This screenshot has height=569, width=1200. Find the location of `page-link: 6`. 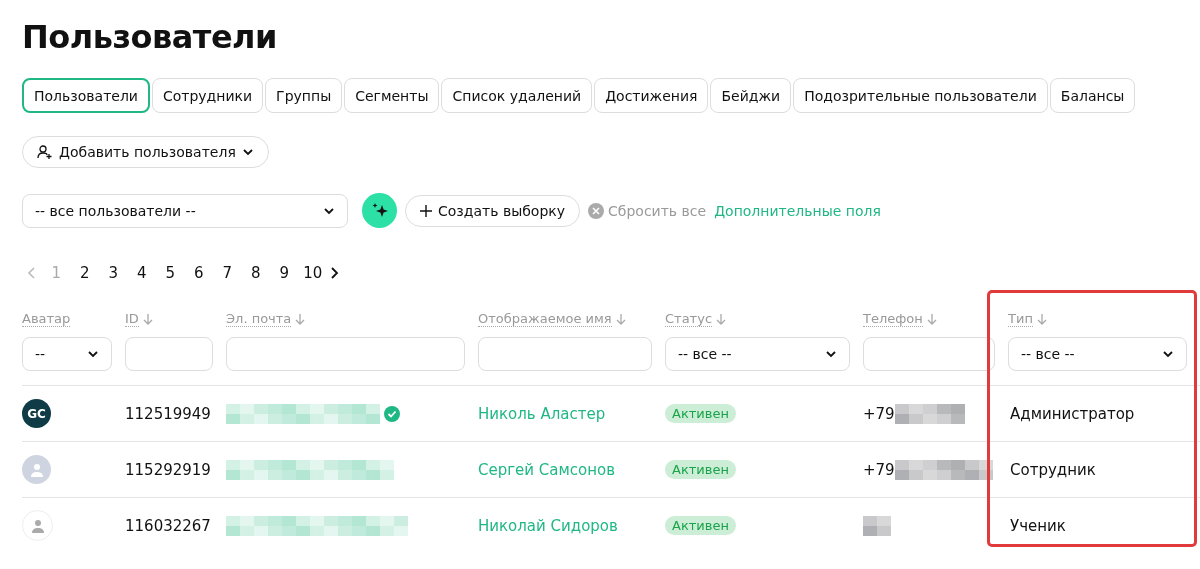

page-link: 6 is located at coordinates (198, 273).